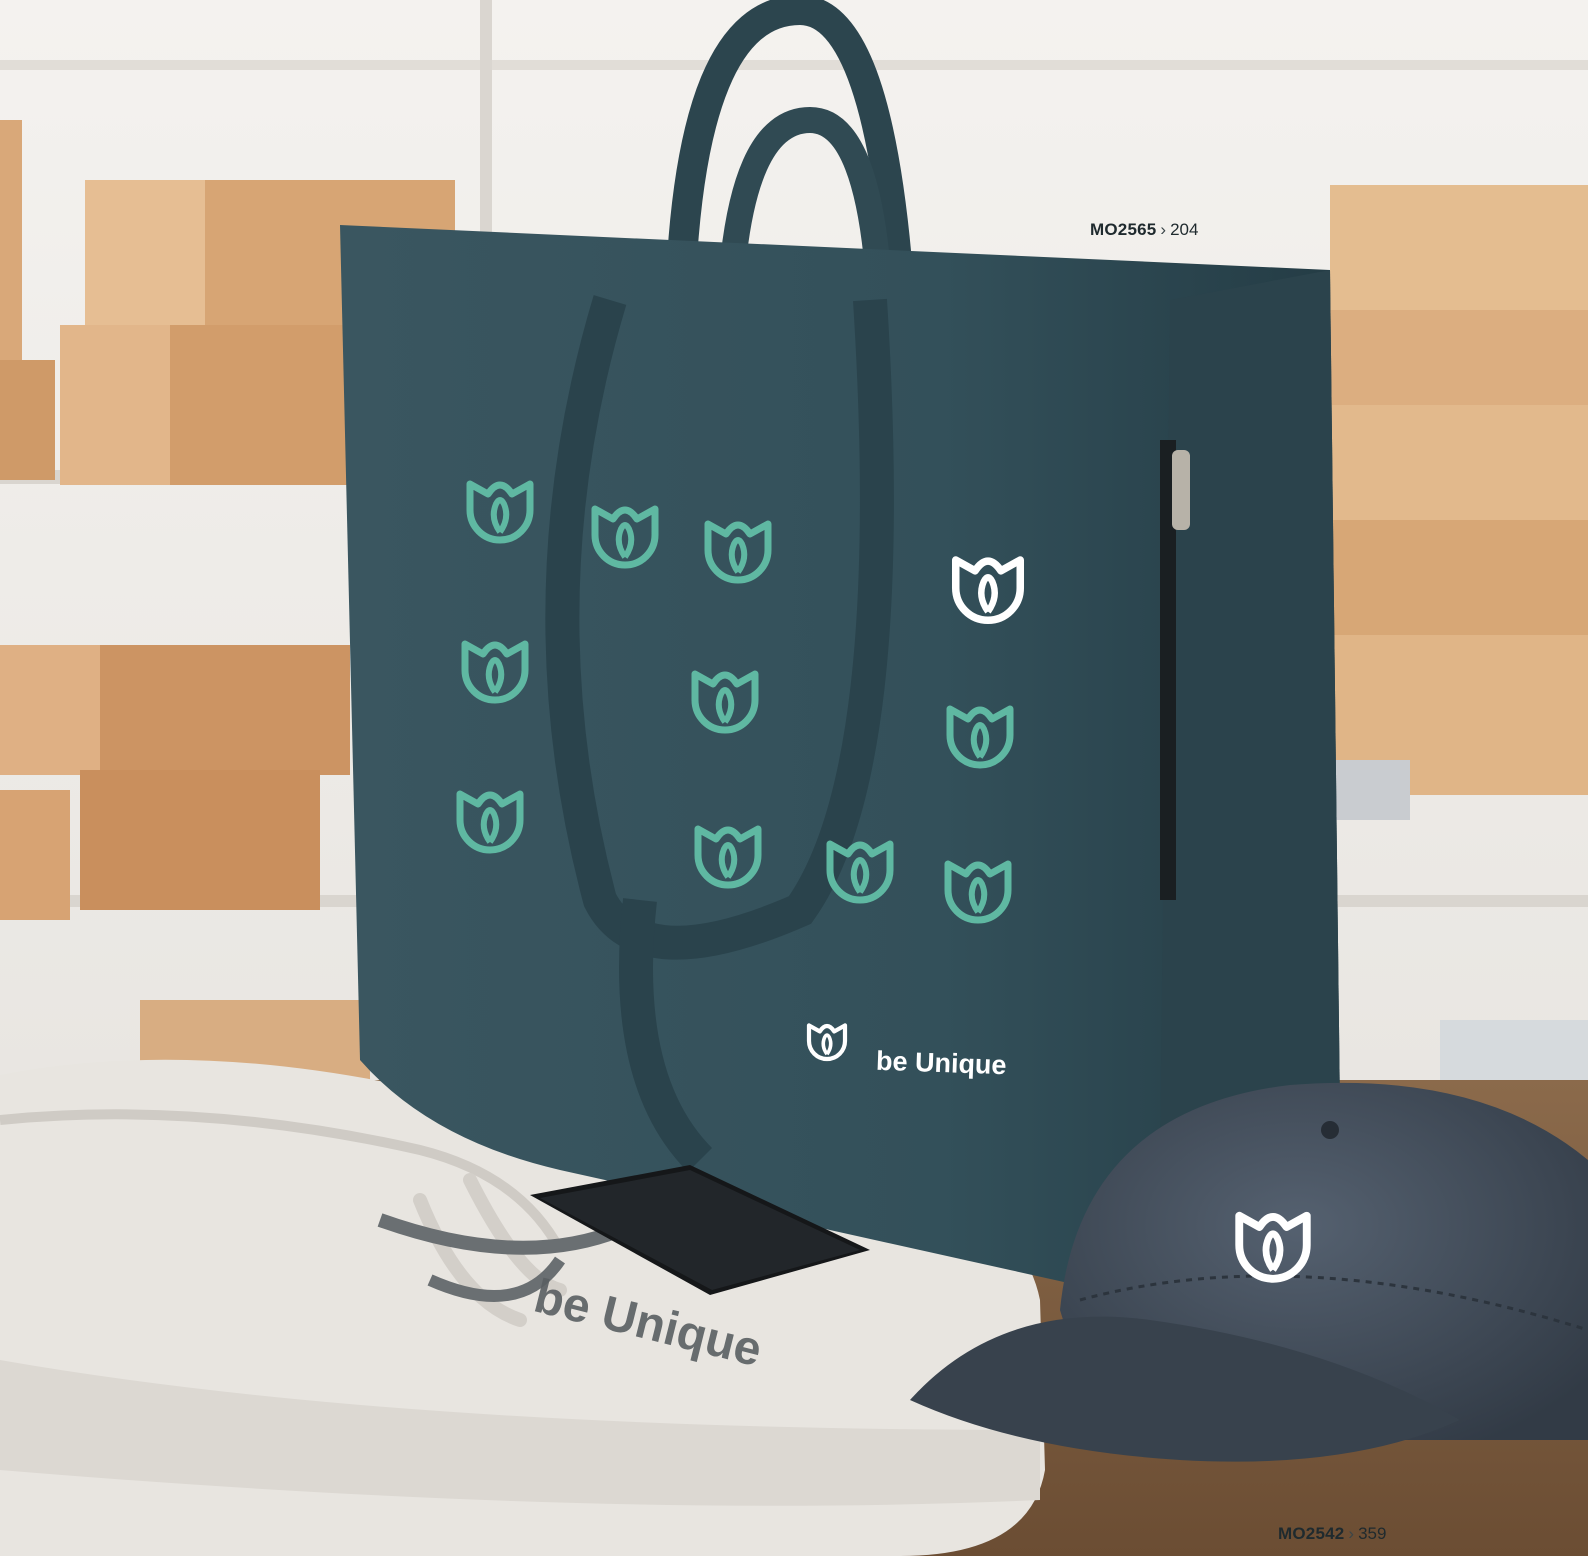 This screenshot has height=1556, width=1588. I want to click on bag-page-number: 204, so click(1184, 229).